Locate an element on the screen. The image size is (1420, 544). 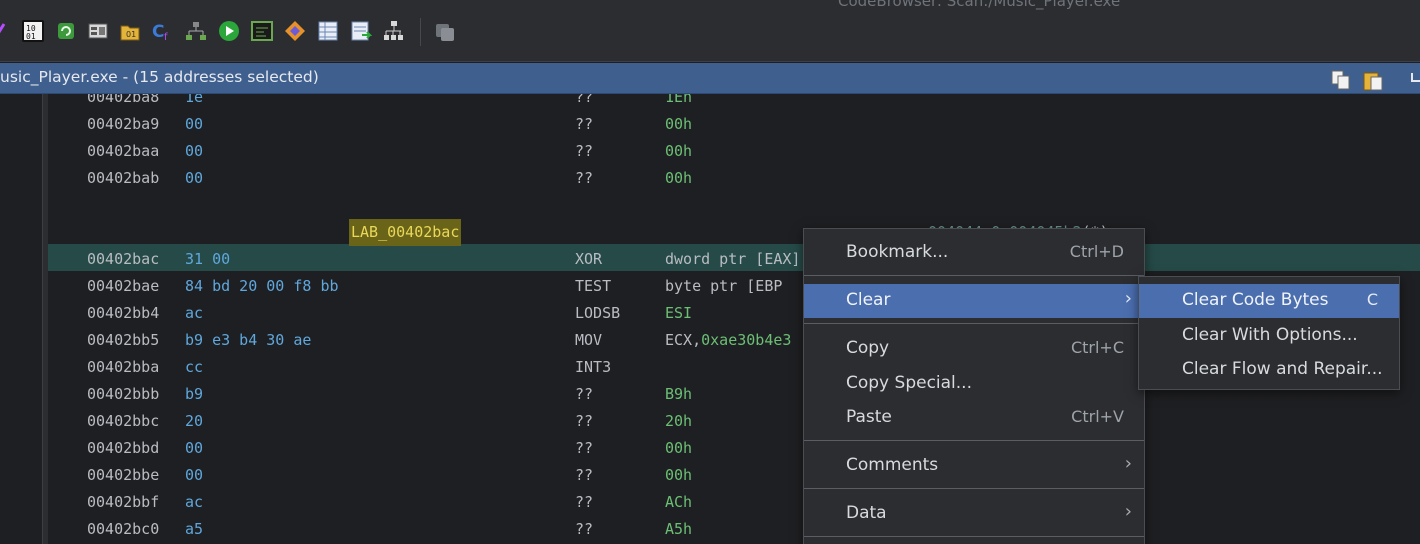
operand-immediate: 0xae30b4e3 is located at coordinates (746, 340).